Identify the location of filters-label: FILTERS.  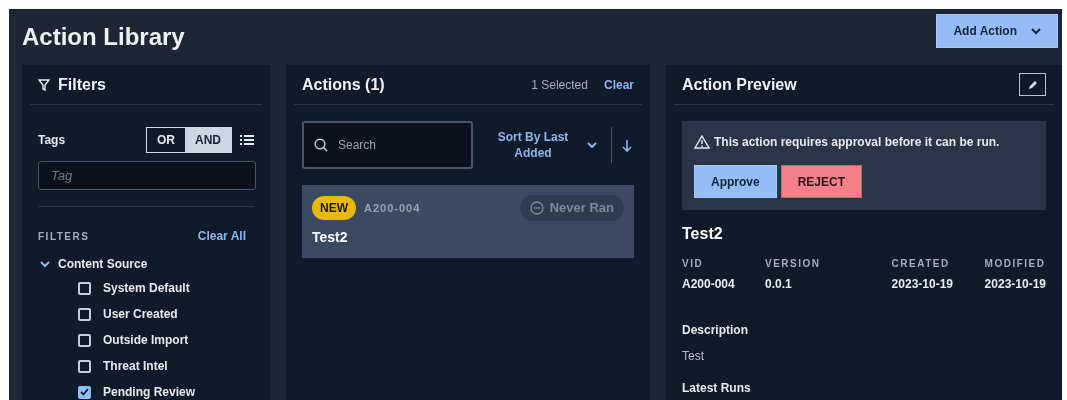
(64, 236).